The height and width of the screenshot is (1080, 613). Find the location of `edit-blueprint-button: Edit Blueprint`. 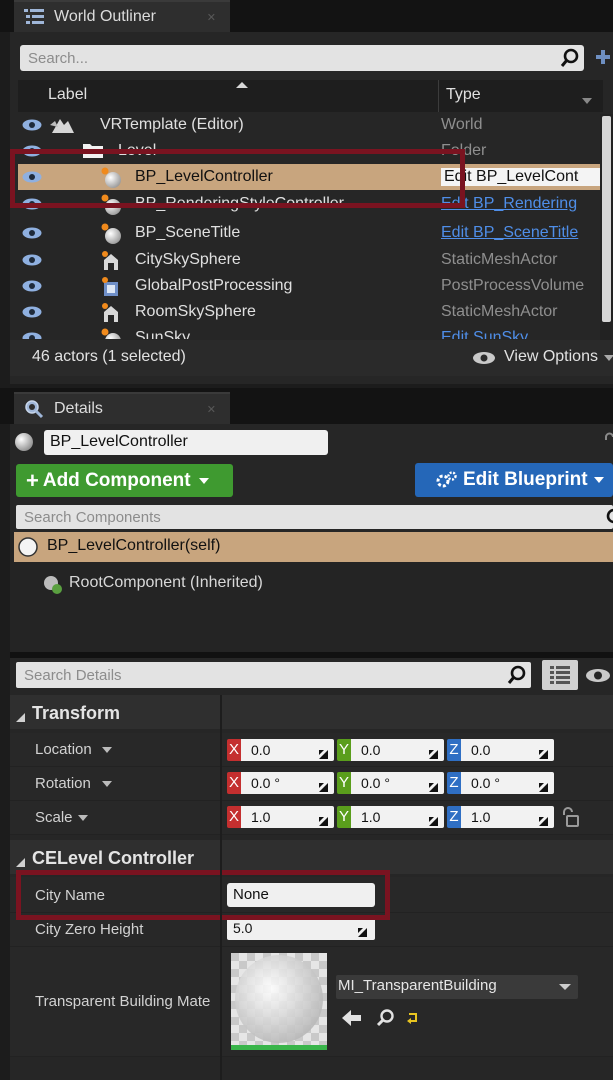

edit-blueprint-button: Edit Blueprint is located at coordinates (514, 480).